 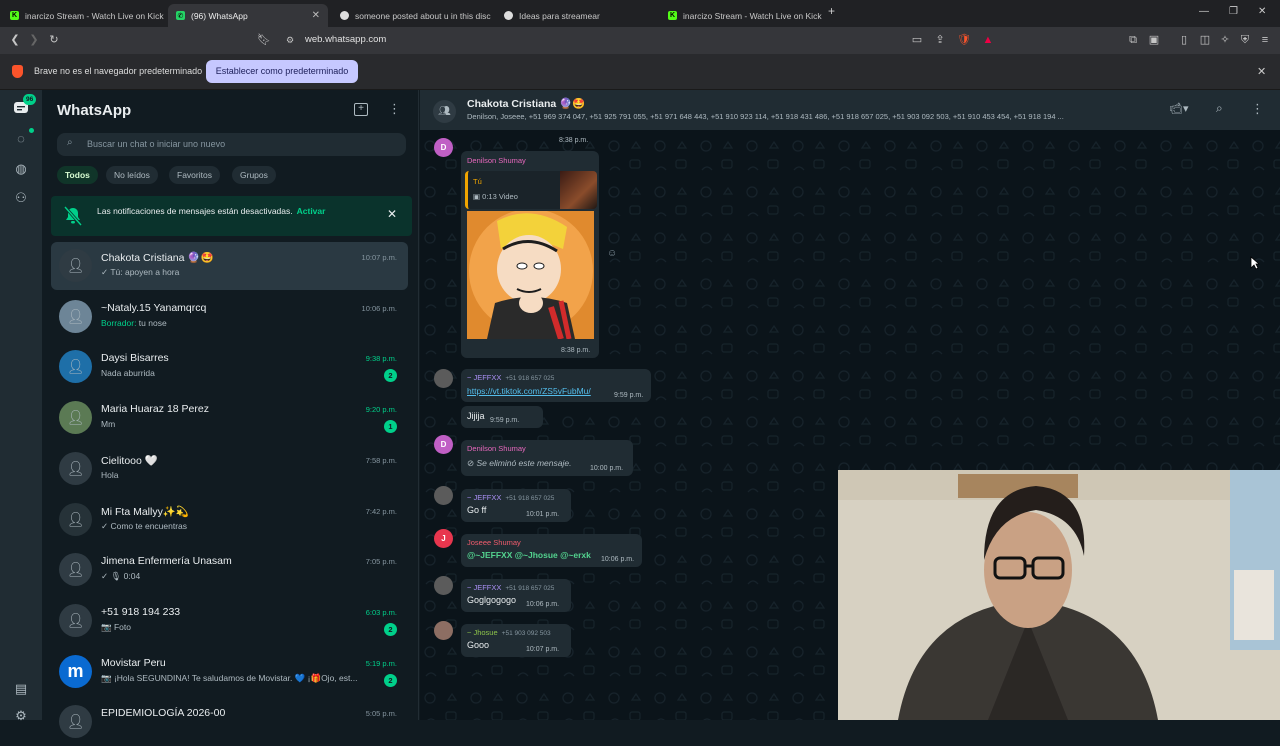 What do you see at coordinates (392, 214) in the screenshot?
I see `close-banner-icon: ✕` at bounding box center [392, 214].